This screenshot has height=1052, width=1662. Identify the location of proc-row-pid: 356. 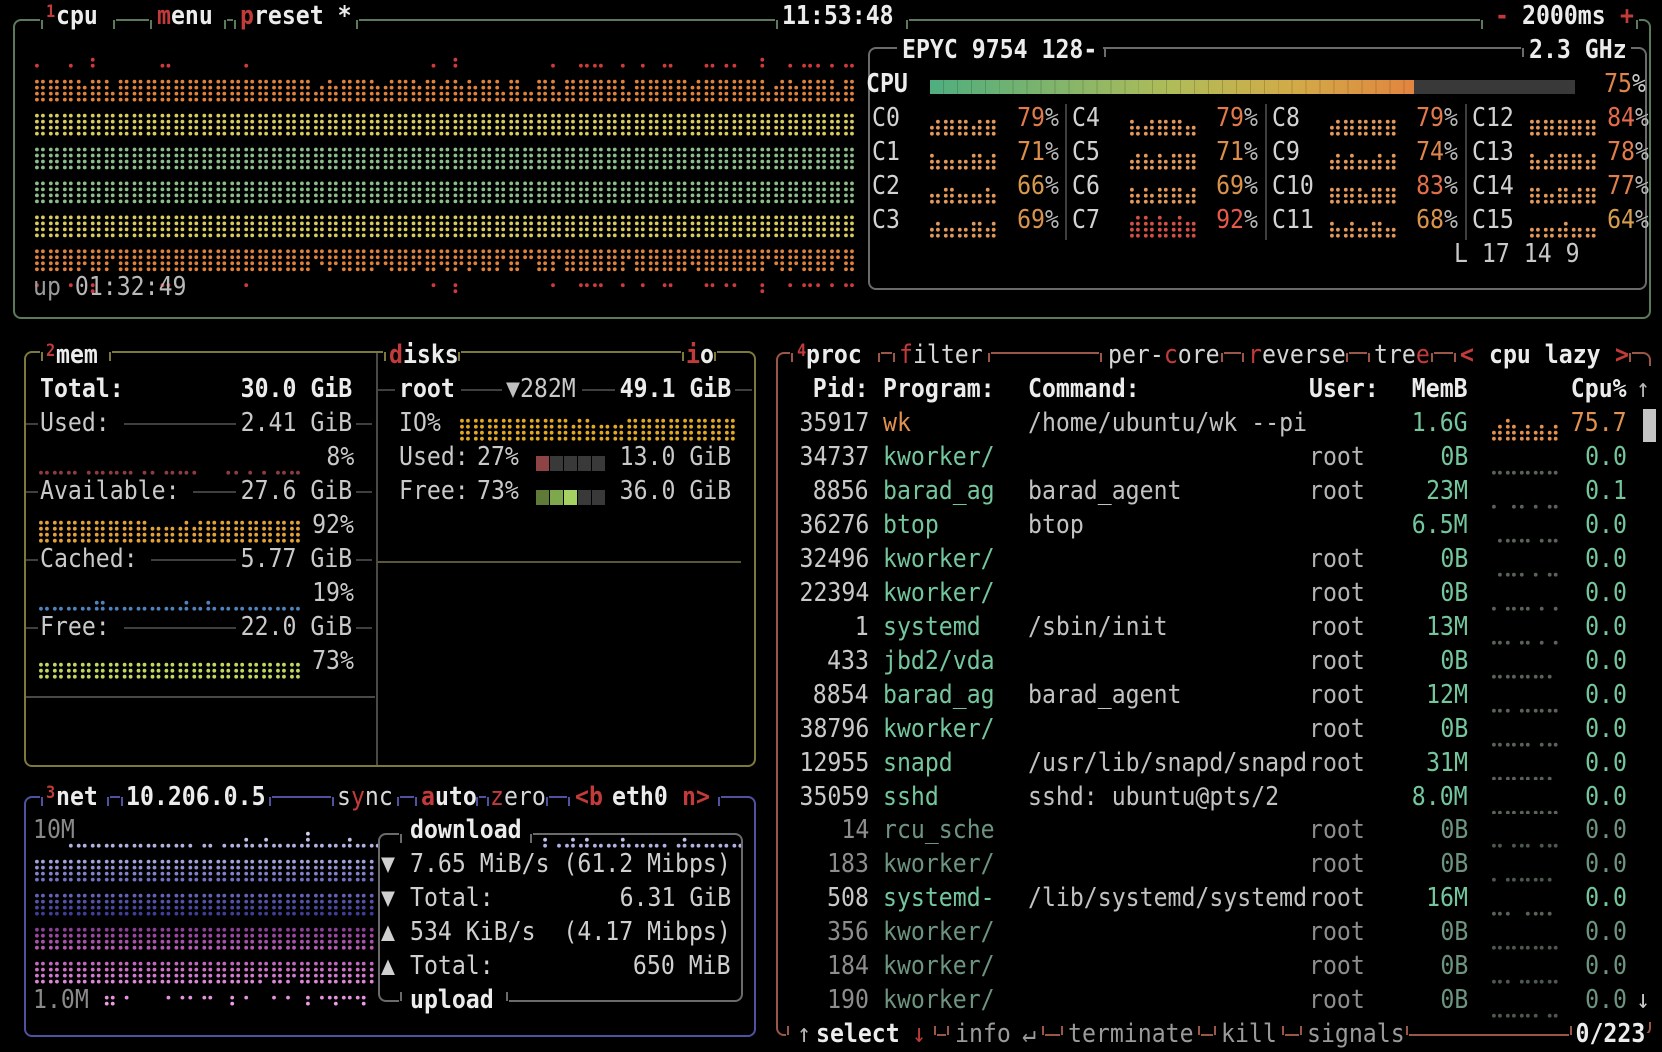
(848, 933).